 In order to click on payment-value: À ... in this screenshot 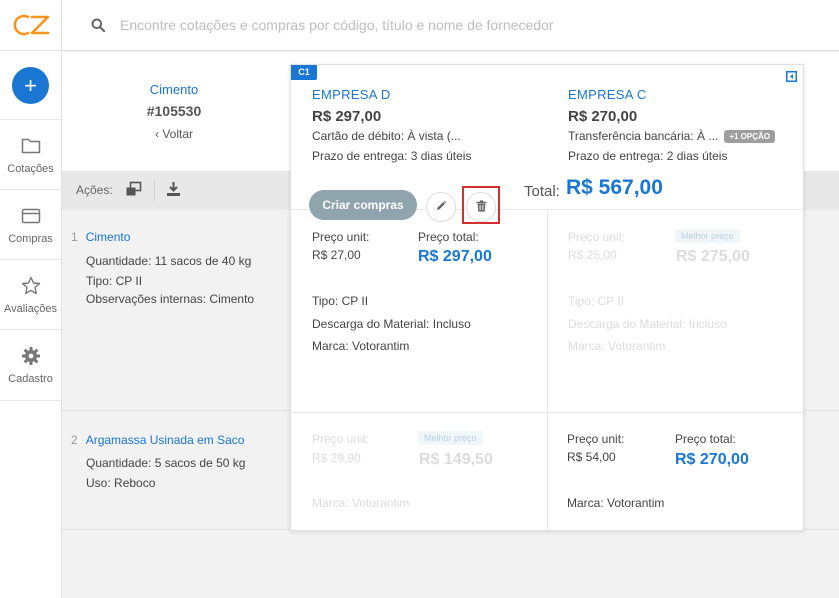, I will do `click(707, 136)`.